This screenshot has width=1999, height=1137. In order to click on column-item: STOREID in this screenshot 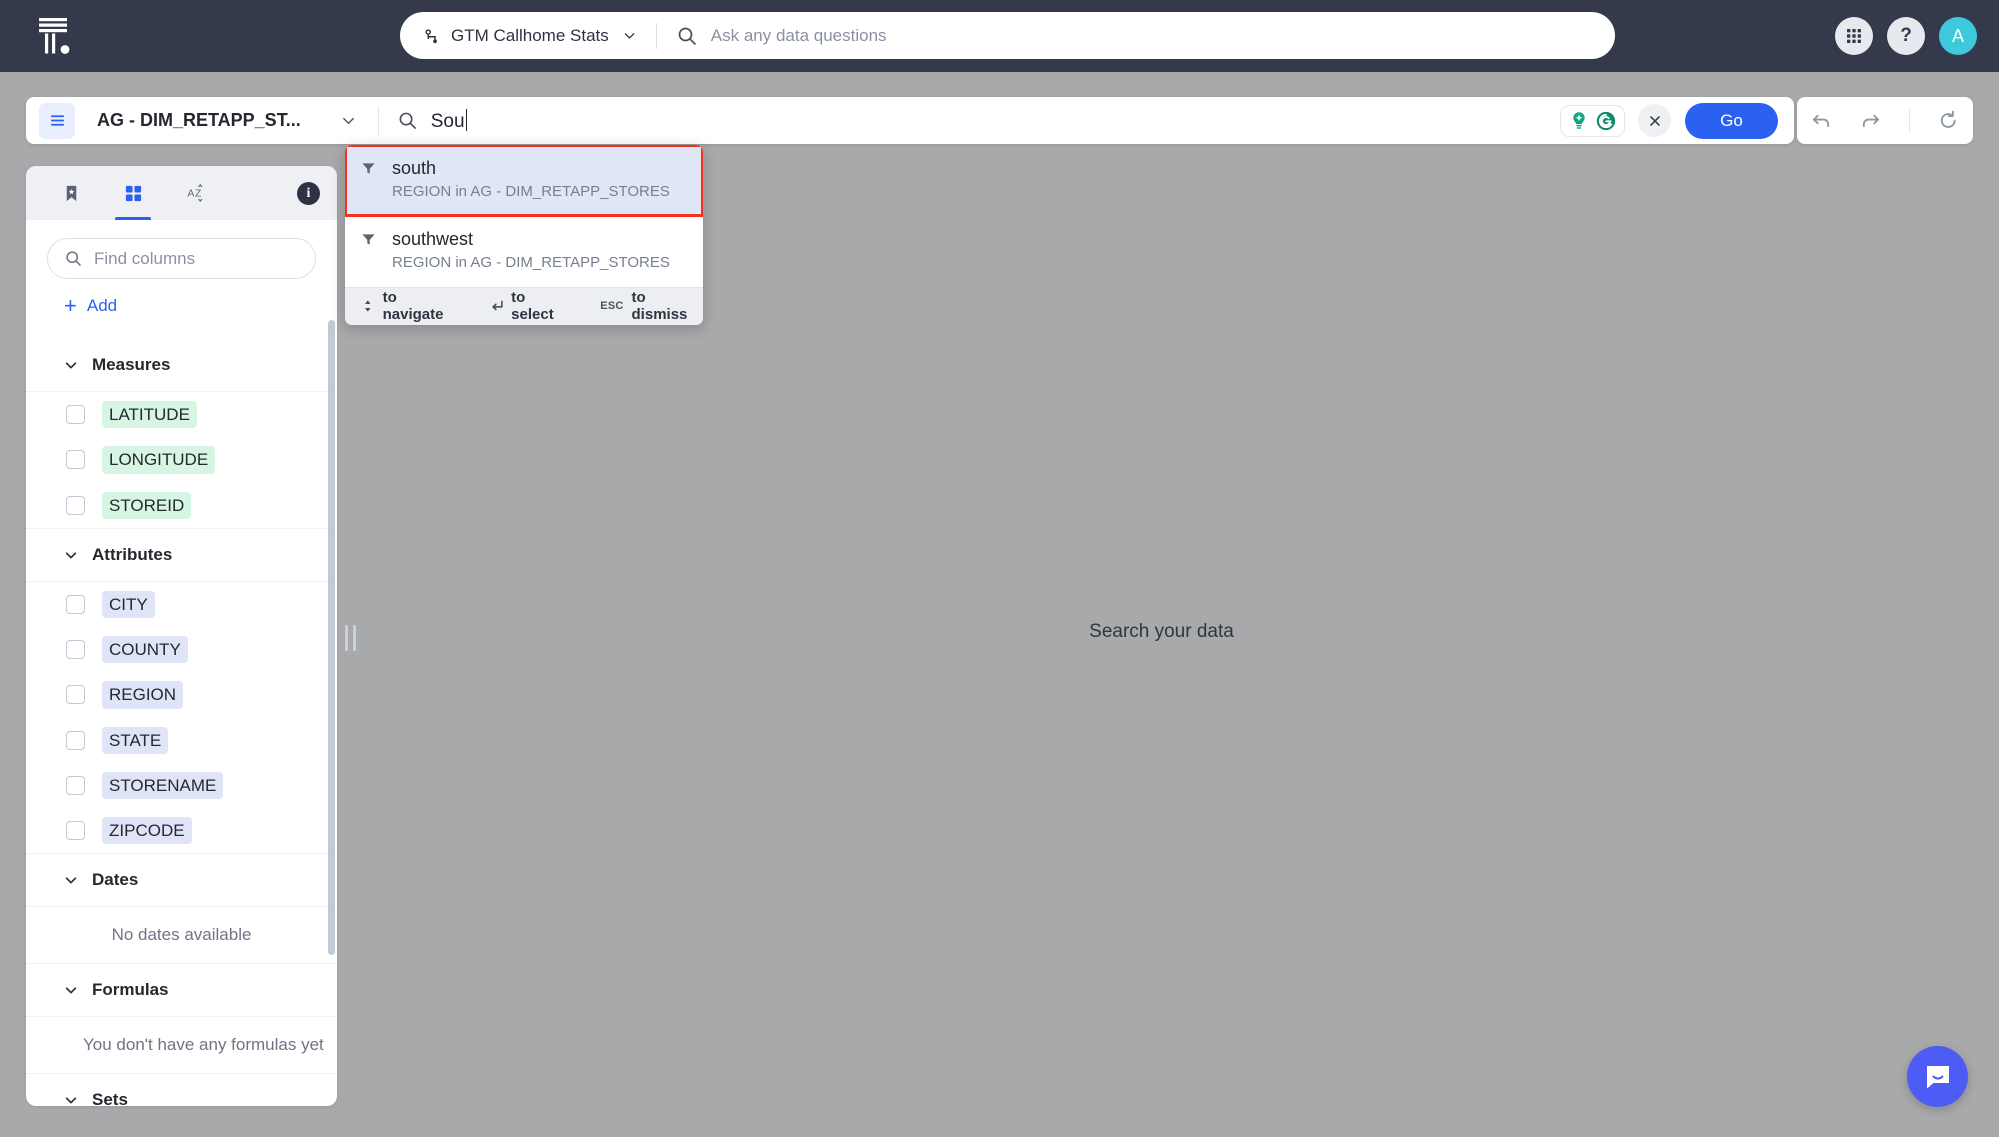, I will do `click(181, 505)`.